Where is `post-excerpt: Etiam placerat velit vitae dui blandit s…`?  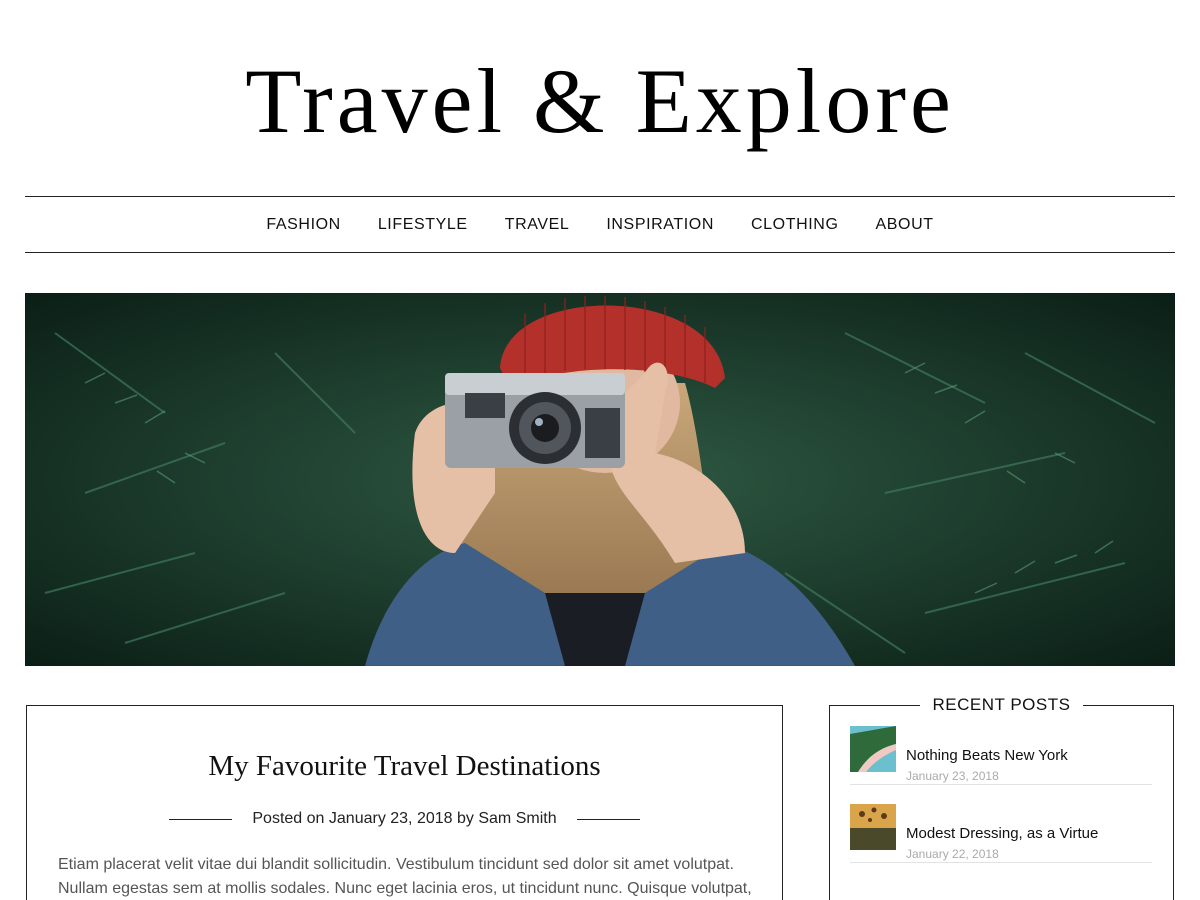
post-excerpt: Etiam placerat velit vitae dui blandit s… is located at coordinates (408, 876).